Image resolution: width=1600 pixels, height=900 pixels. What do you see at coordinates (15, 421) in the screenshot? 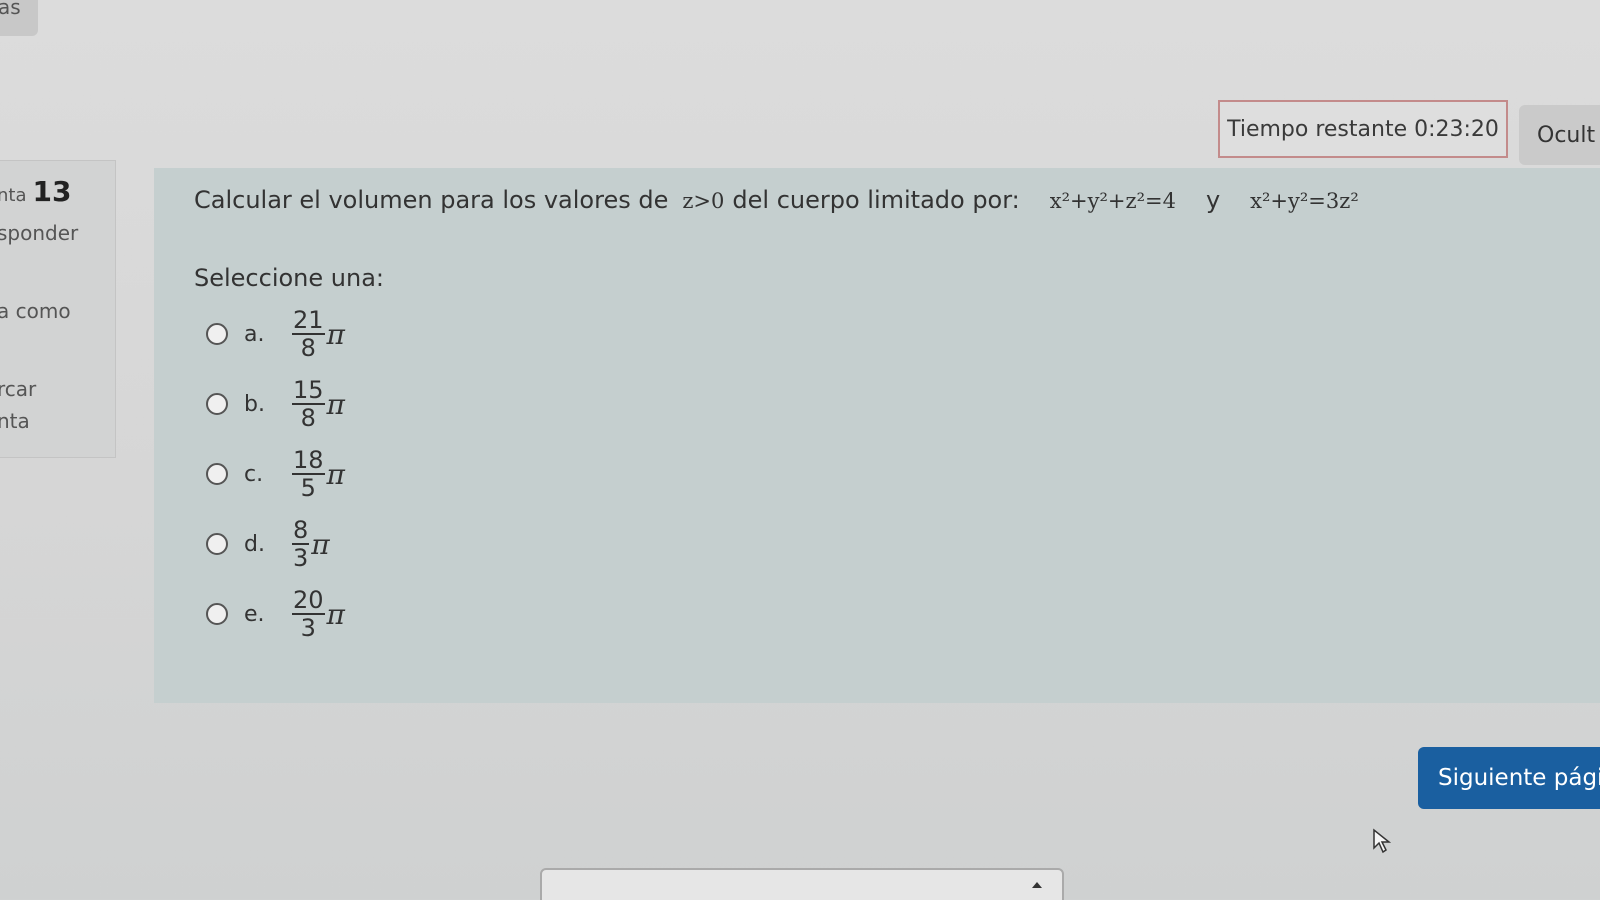
I see `flag-question-link-line2: nta` at bounding box center [15, 421].